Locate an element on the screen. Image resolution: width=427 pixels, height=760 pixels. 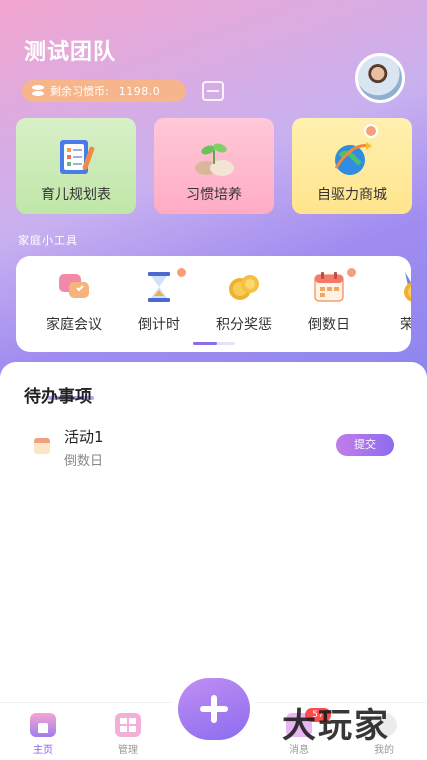
family-tools-title: 家庭小工具 is located at coordinates (48, 240).